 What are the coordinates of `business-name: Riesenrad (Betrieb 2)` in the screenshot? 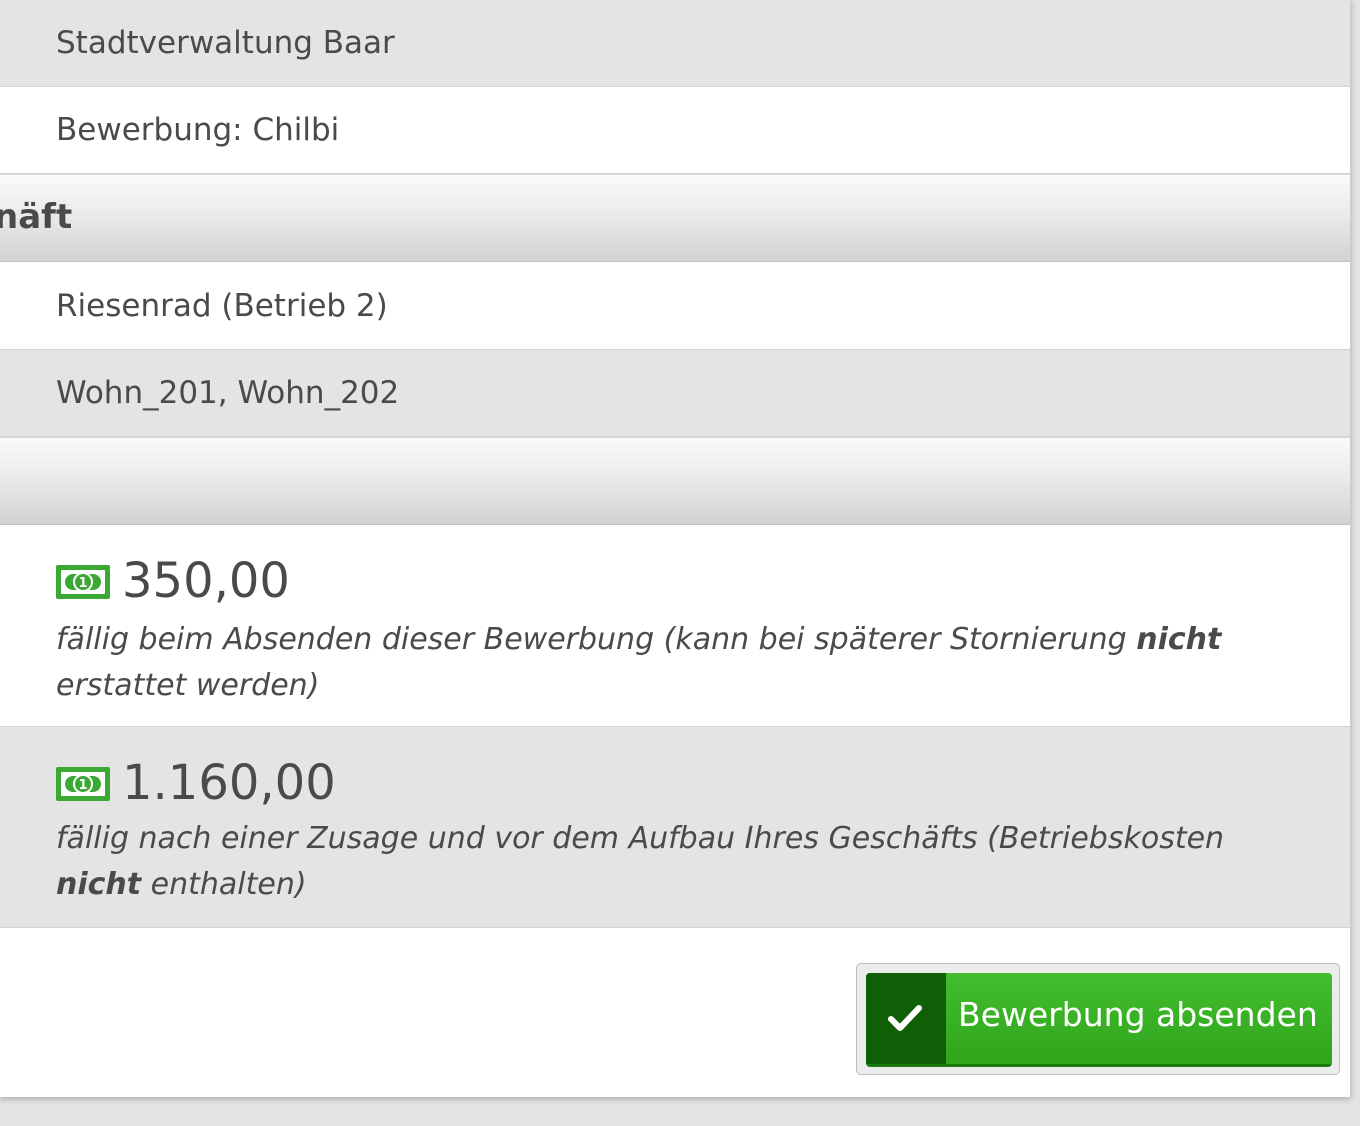 It's located at (222, 306).